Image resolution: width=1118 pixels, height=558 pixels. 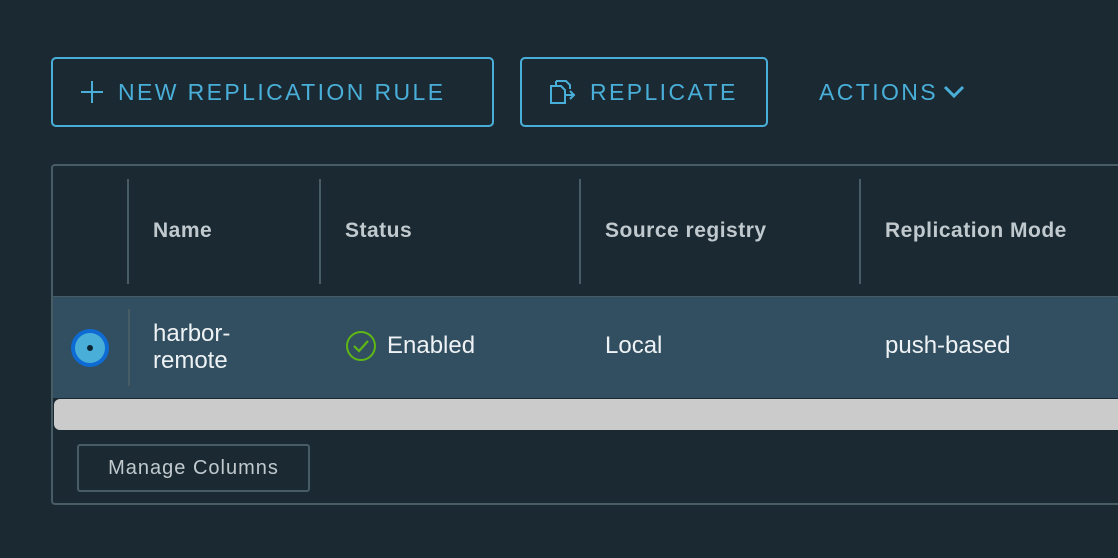 I want to click on actions-dropdown: Actions, so click(x=892, y=92).